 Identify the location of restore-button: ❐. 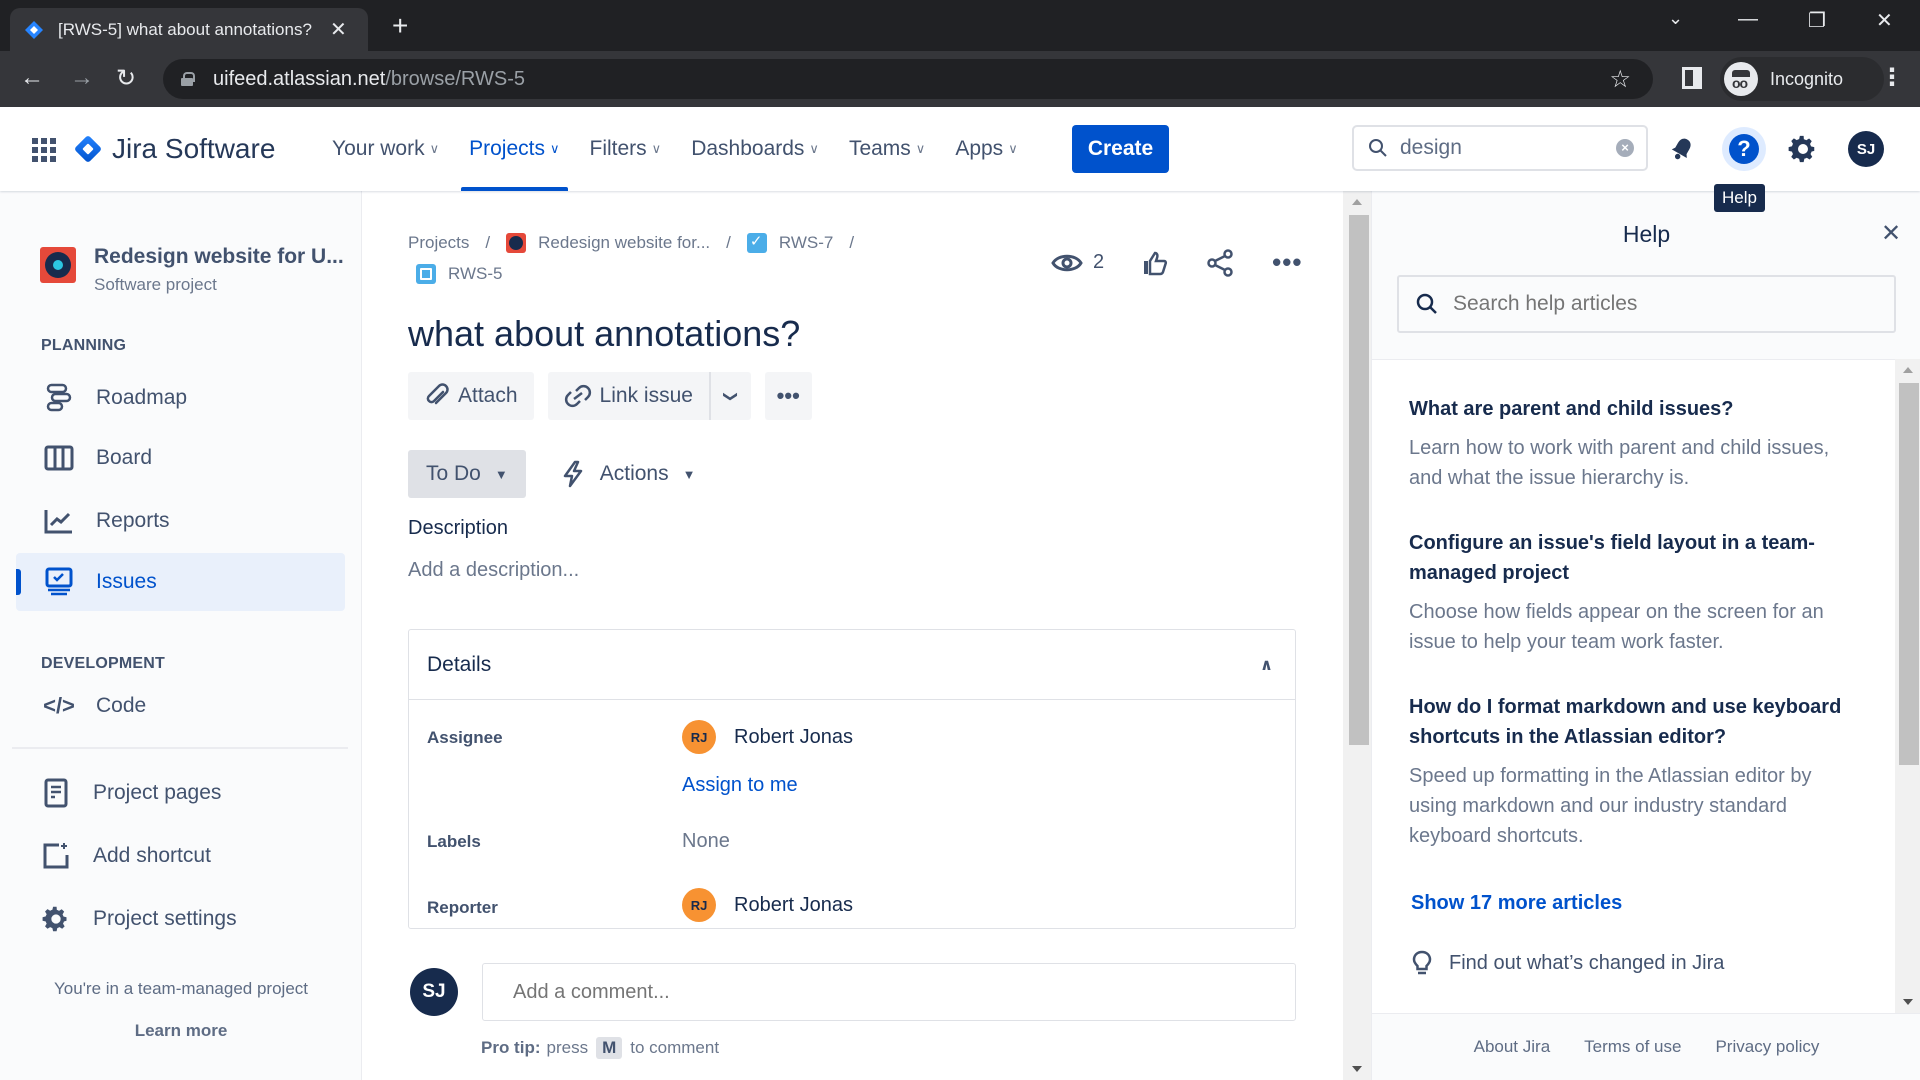
(1817, 20).